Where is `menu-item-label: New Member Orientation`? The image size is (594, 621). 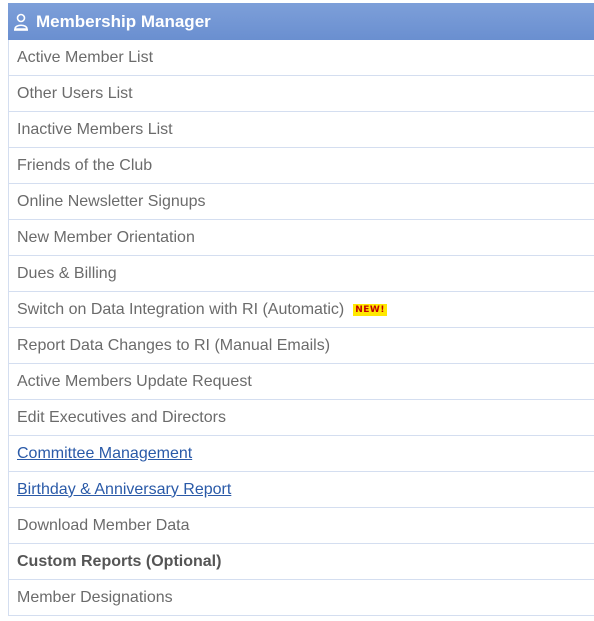 menu-item-label: New Member Orientation is located at coordinates (106, 237).